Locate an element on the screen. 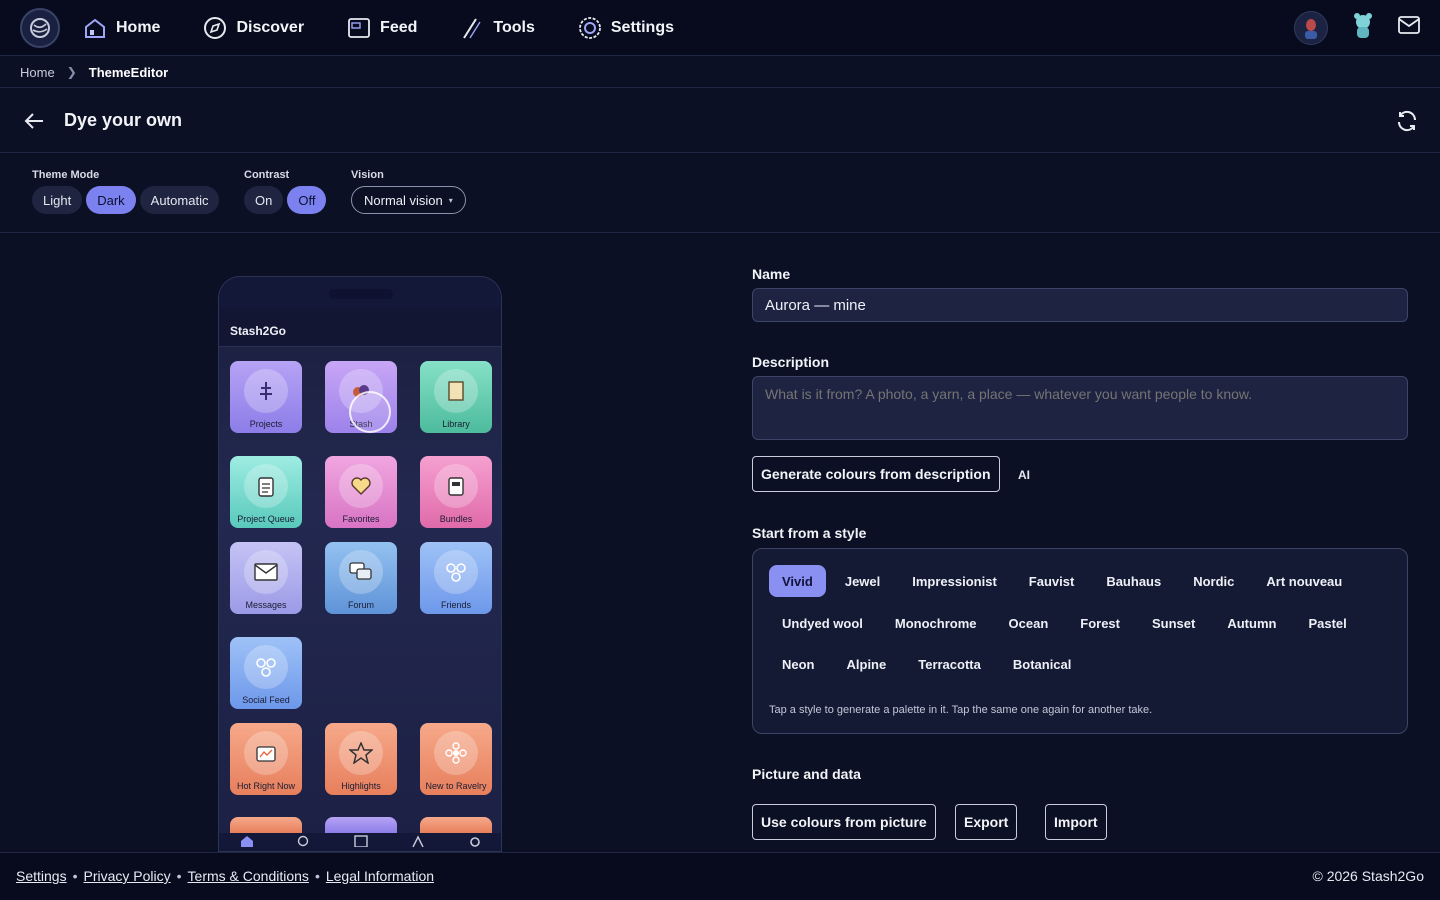  ai-tag: AI is located at coordinates (1024, 475).